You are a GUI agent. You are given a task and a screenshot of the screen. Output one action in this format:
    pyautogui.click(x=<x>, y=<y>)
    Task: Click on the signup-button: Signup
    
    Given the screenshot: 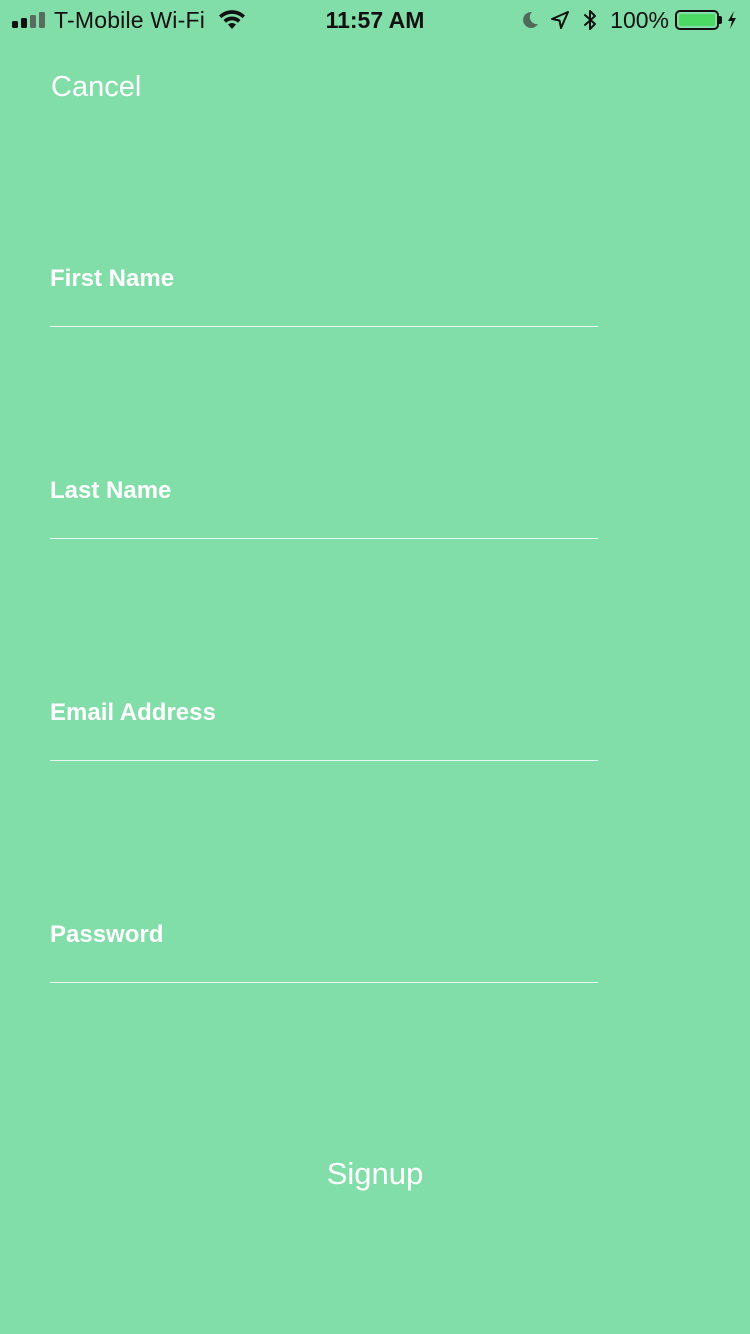 What is the action you would take?
    pyautogui.click(x=375, y=1174)
    